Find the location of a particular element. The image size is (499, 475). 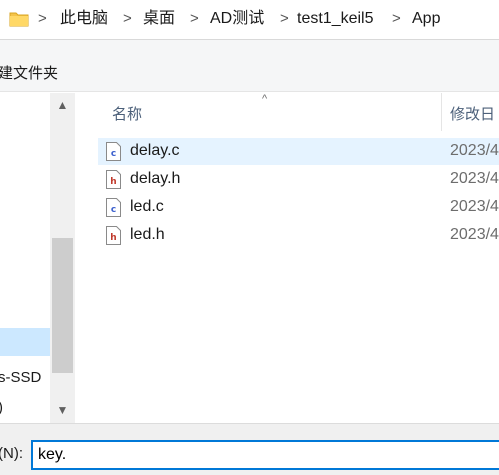

filename-label: (N): is located at coordinates (11, 453).